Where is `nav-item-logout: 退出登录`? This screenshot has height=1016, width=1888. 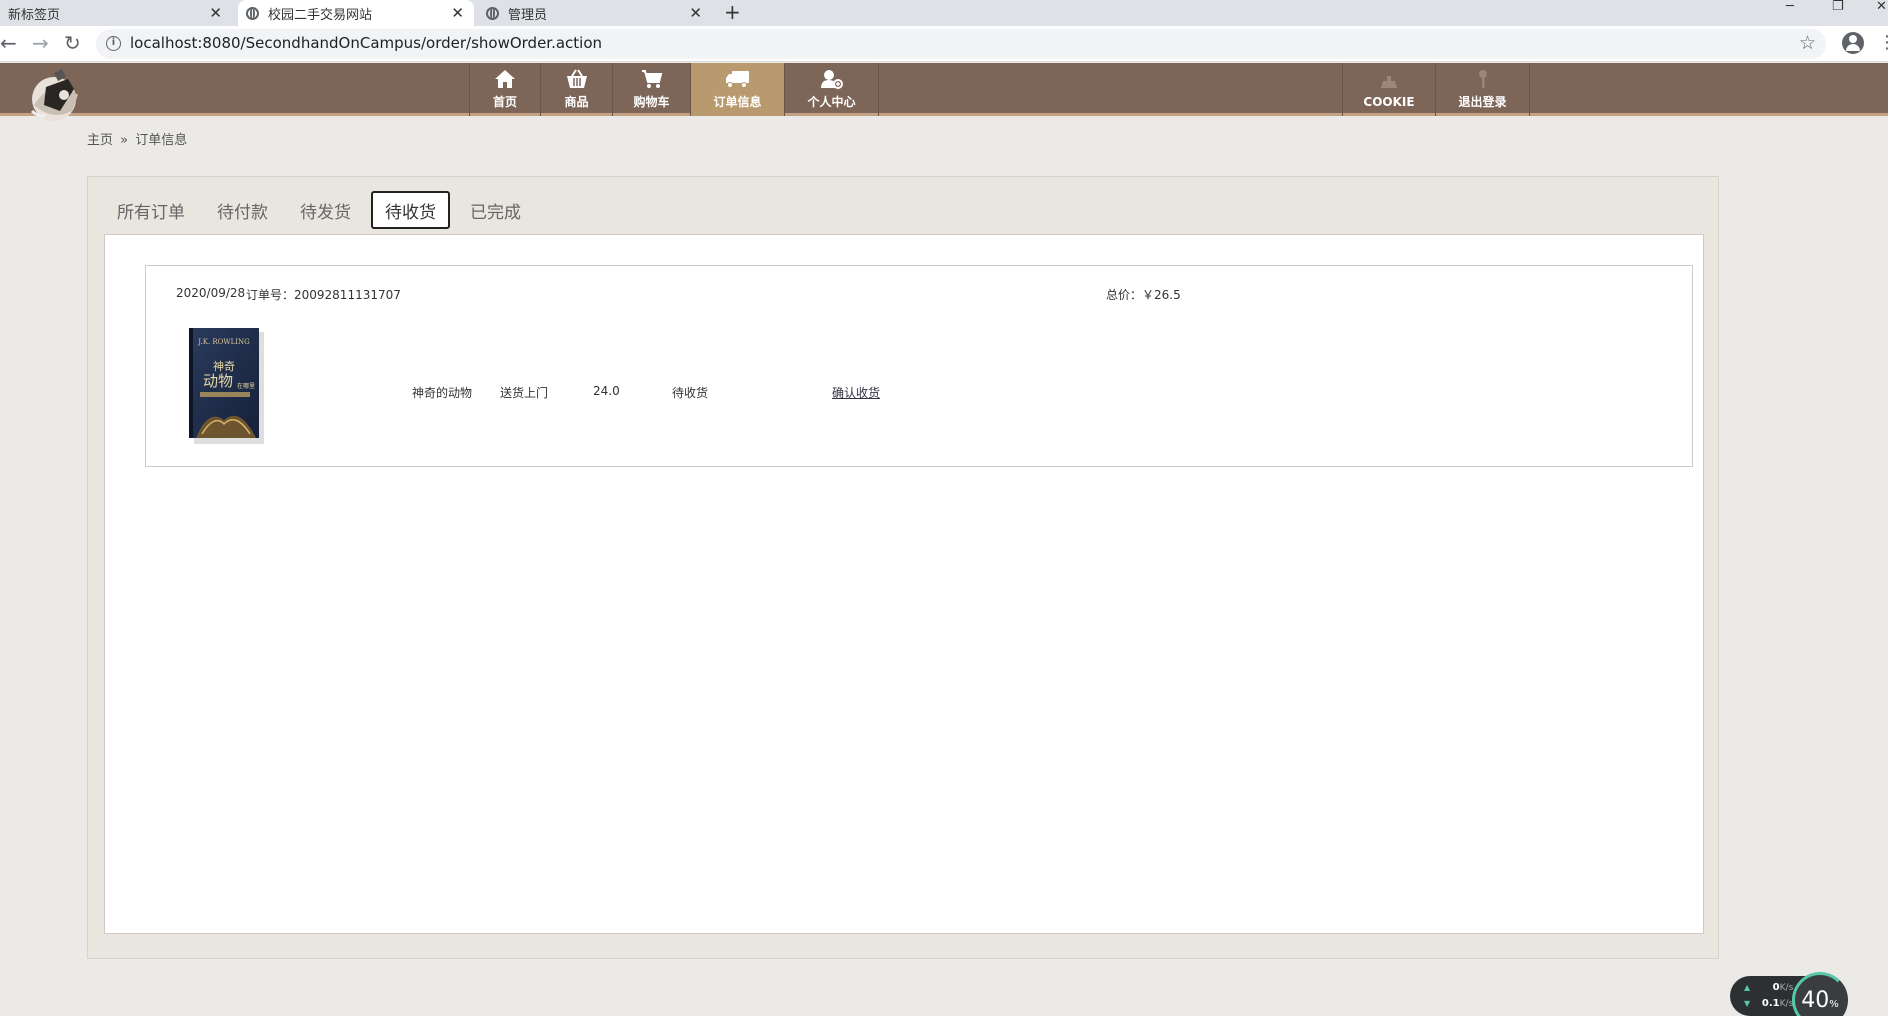
nav-item-logout: 退出登录 is located at coordinates (1483, 89).